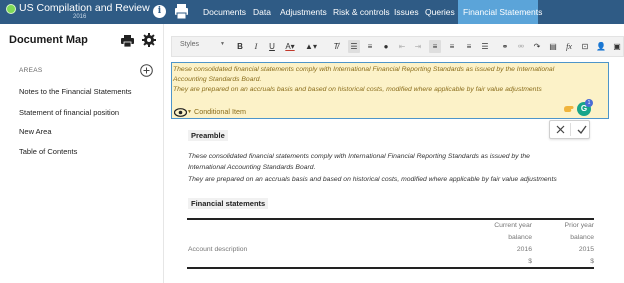 This screenshot has width=624, height=283. Describe the element at coordinates (386, 46) in the screenshot. I see `special-character-icon: ●` at that location.